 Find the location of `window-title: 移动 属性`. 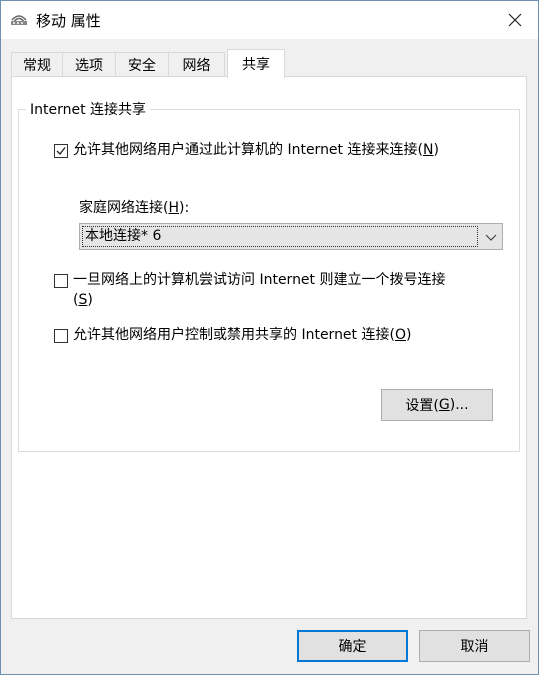

window-title: 移动 属性 is located at coordinates (68, 21).